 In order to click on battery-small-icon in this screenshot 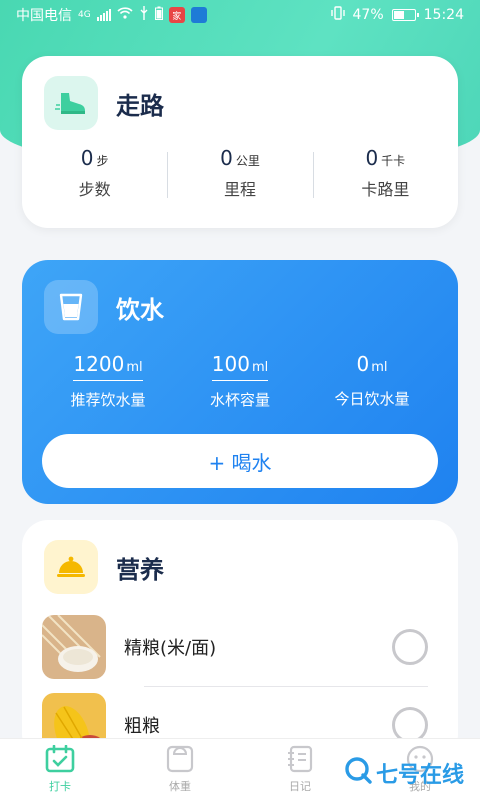, I will do `click(158, 15)`.